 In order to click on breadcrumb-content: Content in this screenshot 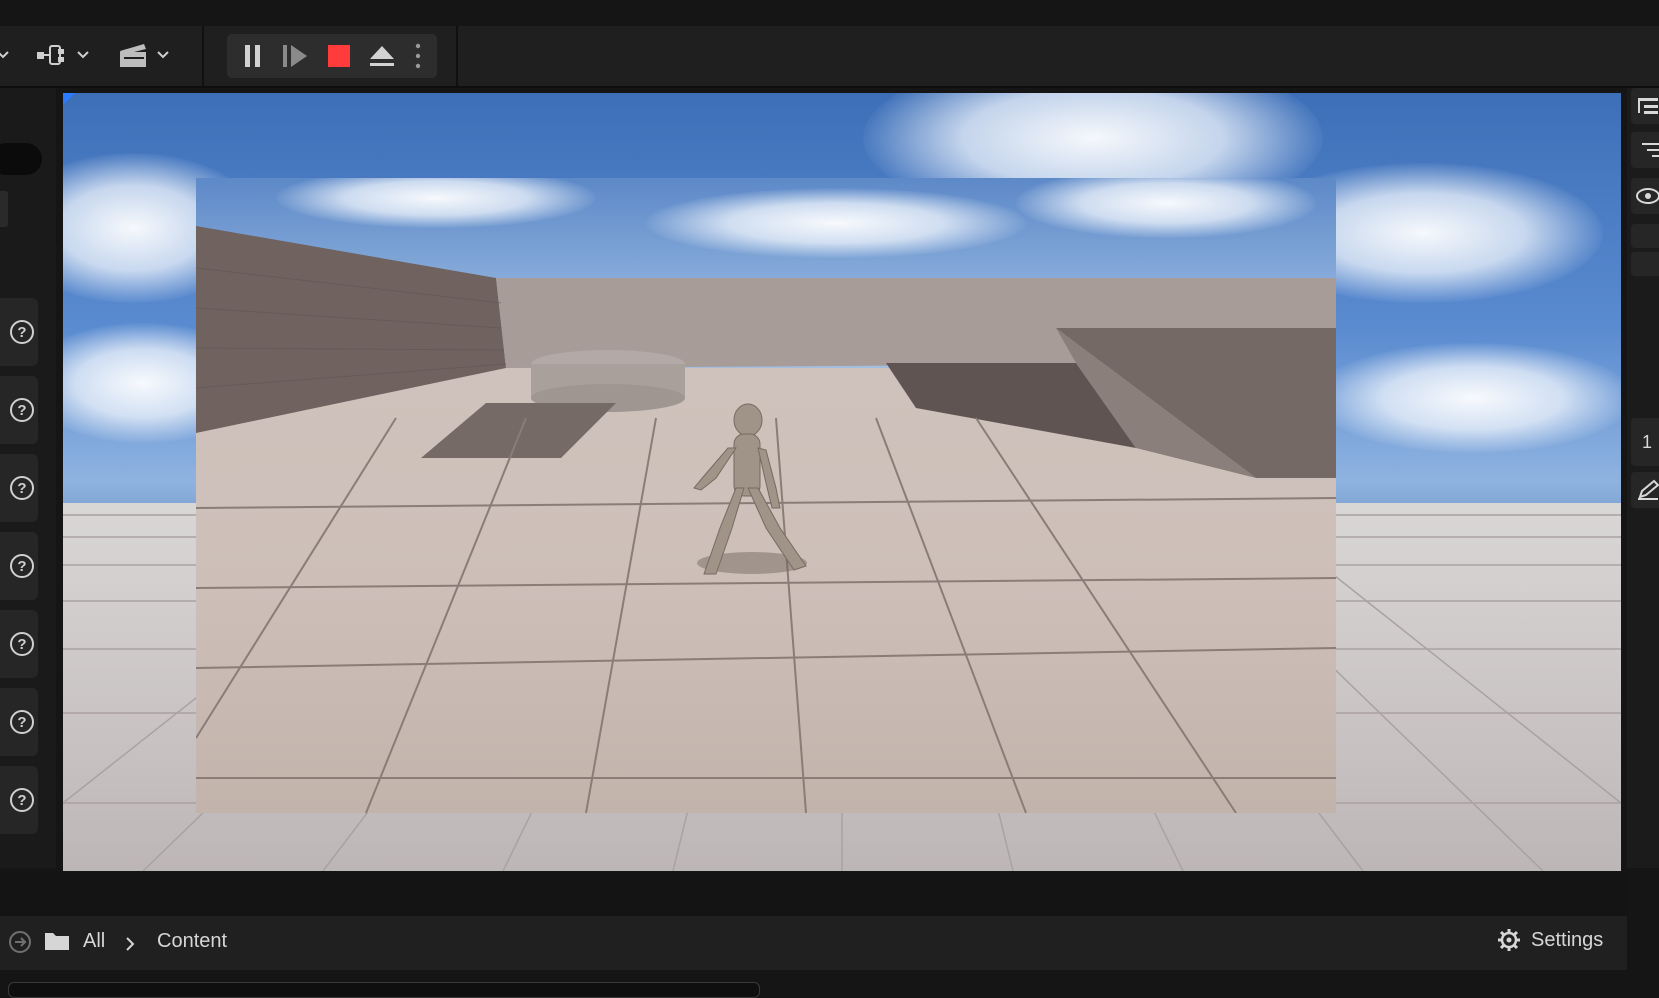, I will do `click(192, 941)`.